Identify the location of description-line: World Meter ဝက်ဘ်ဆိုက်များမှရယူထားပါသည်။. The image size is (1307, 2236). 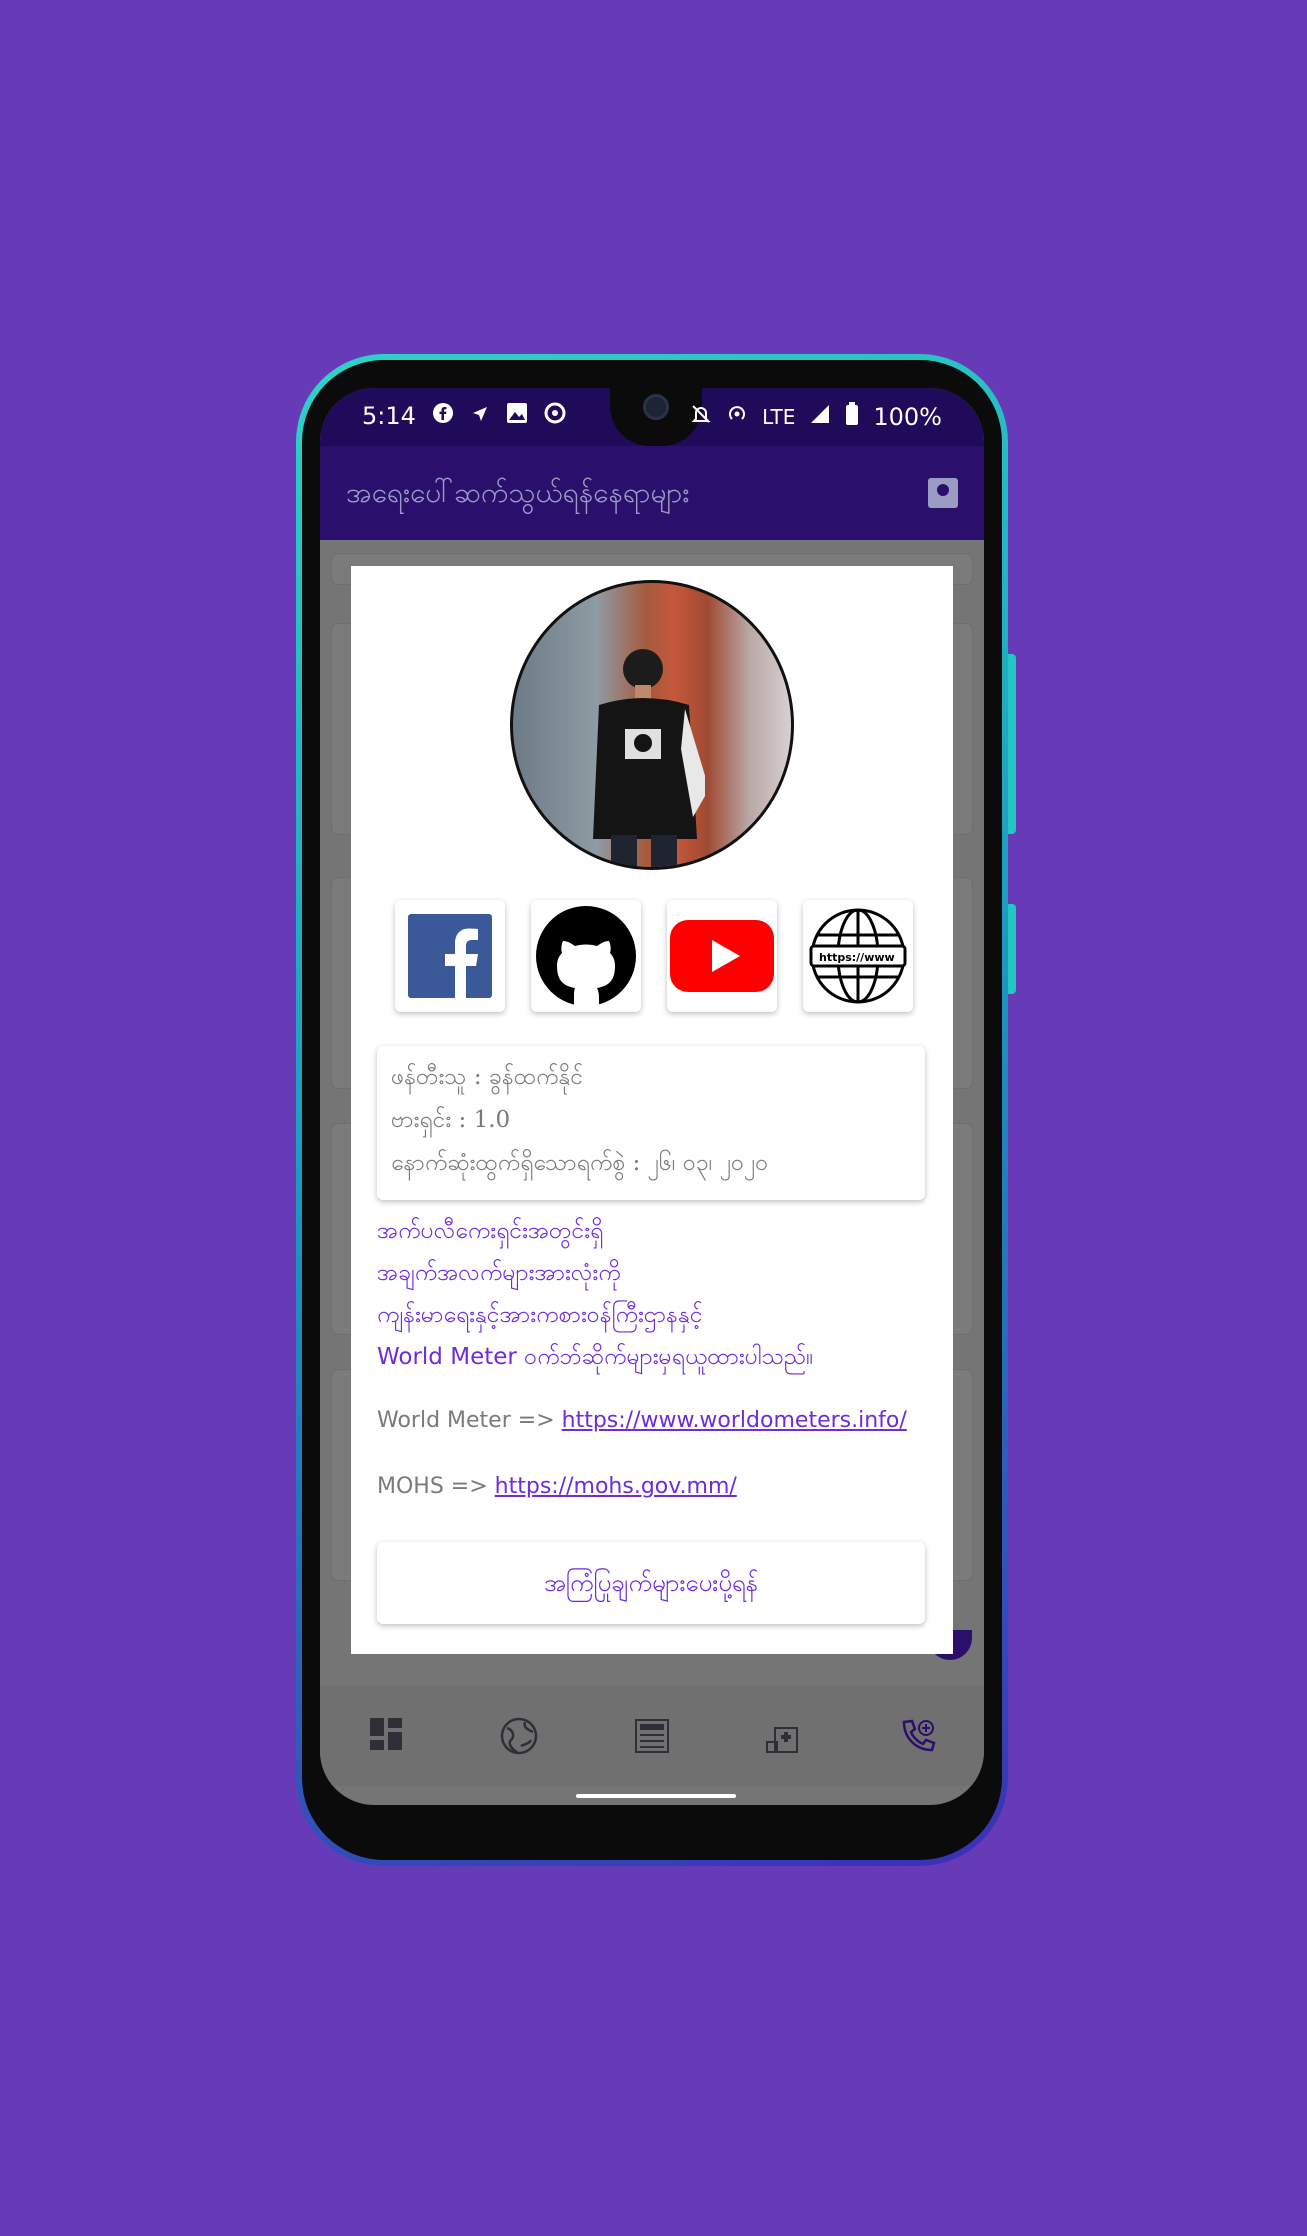
(595, 1357).